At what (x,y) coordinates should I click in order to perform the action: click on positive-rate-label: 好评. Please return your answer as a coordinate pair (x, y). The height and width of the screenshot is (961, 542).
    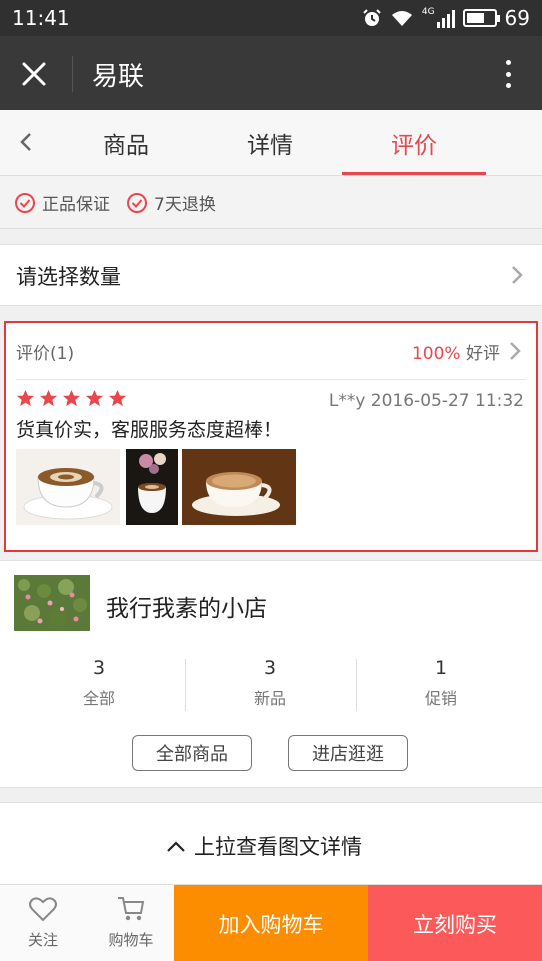
    Looking at the image, I should click on (483, 354).